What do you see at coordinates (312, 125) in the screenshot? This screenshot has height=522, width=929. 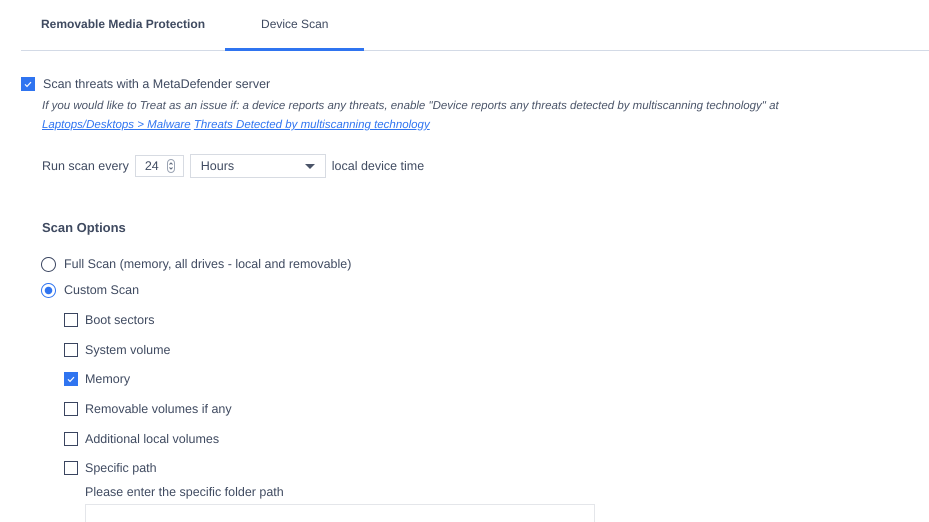 I see `link: Threats Detected by multiscanning technology` at bounding box center [312, 125].